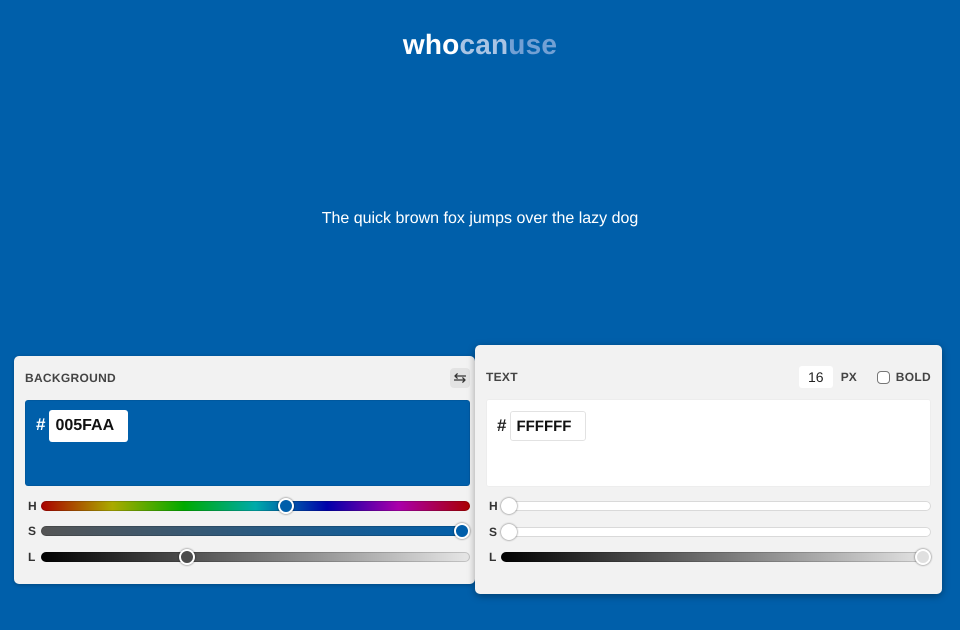 Image resolution: width=960 pixels, height=630 pixels. What do you see at coordinates (883, 377) in the screenshot?
I see `bold-checkbox` at bounding box center [883, 377].